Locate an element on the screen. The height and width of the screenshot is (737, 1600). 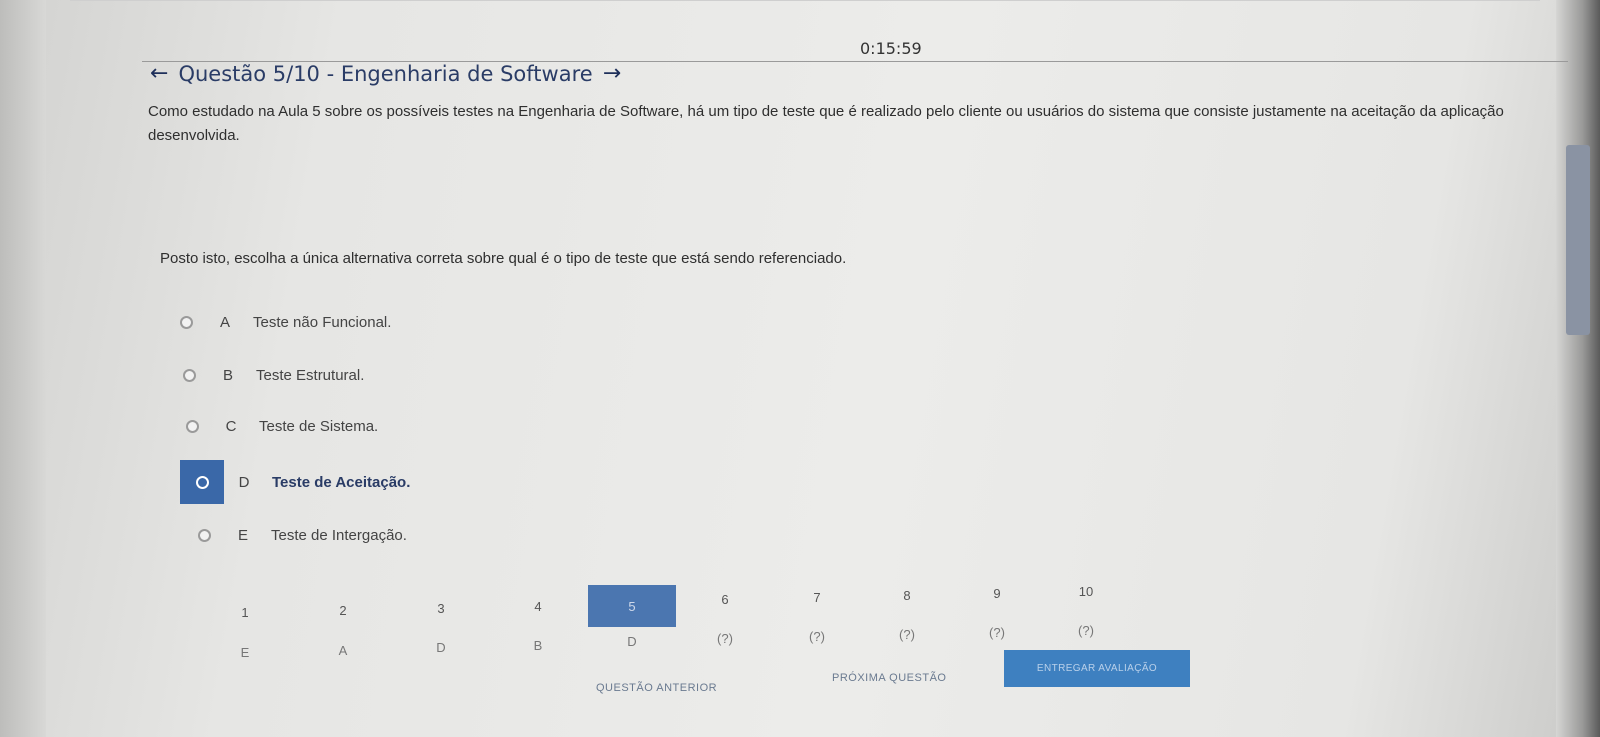
option-text: Teste Estrutural. is located at coordinates (310, 375).